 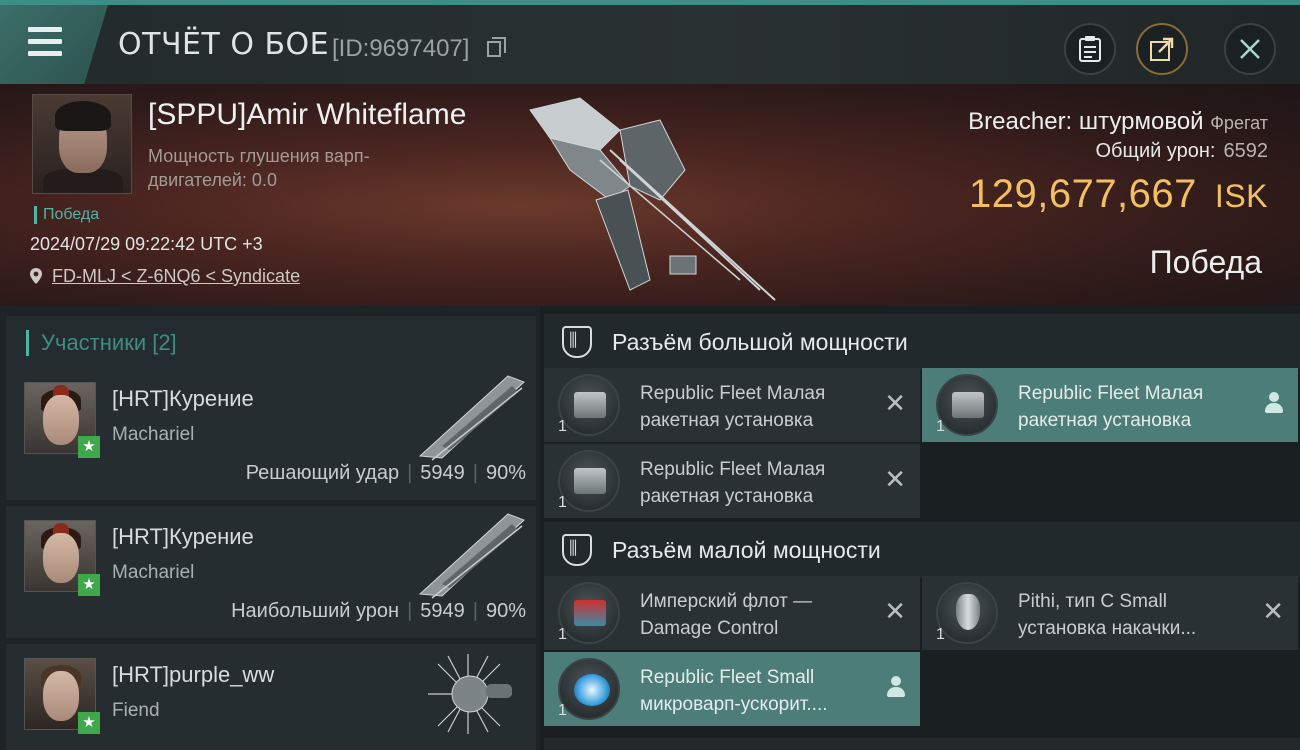 What do you see at coordinates (577, 550) in the screenshot?
I see `low-slot-icon` at bounding box center [577, 550].